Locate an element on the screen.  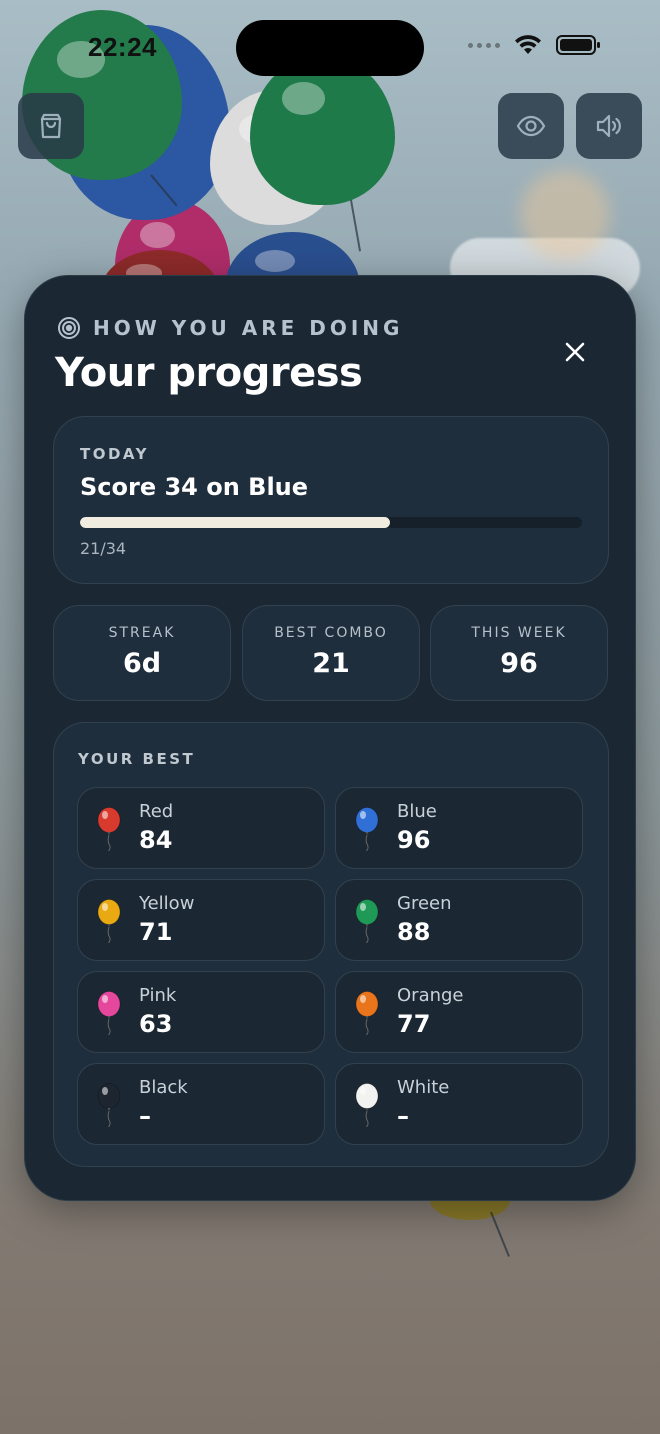
today-progress-text: 21/34 is located at coordinates (103, 548).